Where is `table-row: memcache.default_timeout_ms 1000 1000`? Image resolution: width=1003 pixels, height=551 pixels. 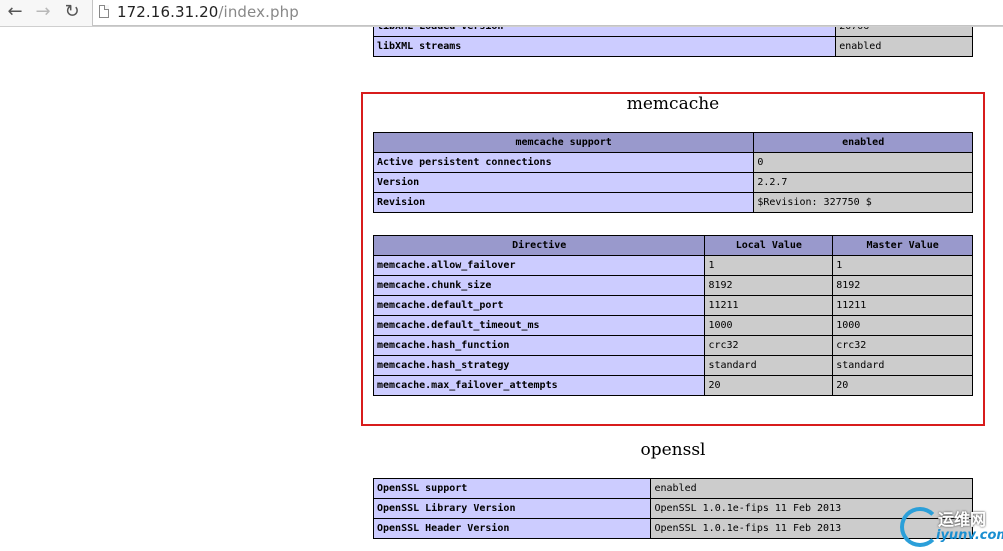 table-row: memcache.default_timeout_ms 1000 1000 is located at coordinates (672, 325).